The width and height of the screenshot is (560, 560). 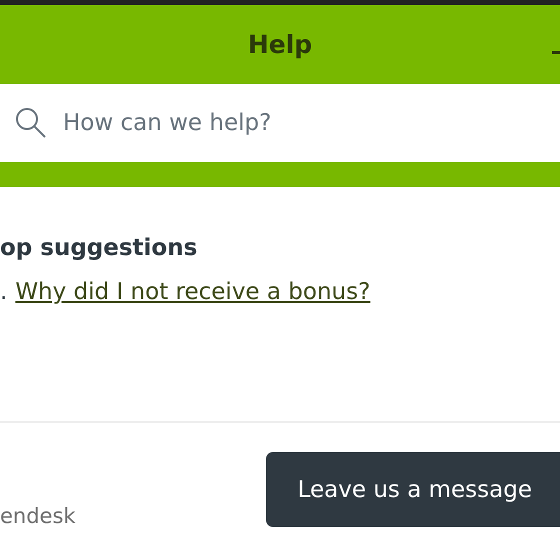 I want to click on message-button: Leave us a message, so click(x=413, y=489).